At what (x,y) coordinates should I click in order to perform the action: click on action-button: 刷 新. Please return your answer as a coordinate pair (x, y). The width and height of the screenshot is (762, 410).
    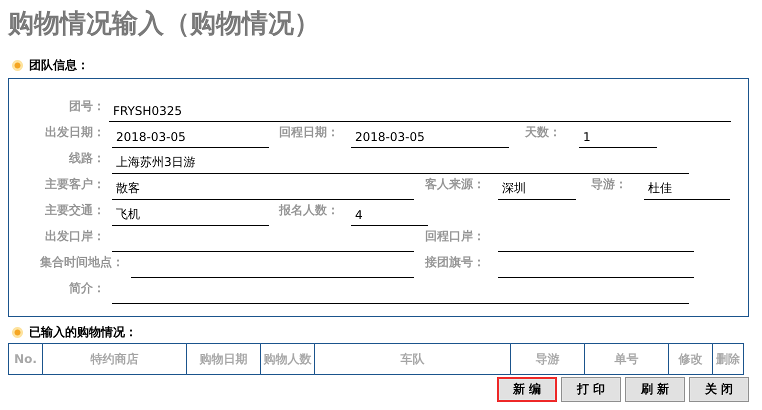
    Looking at the image, I should click on (655, 389).